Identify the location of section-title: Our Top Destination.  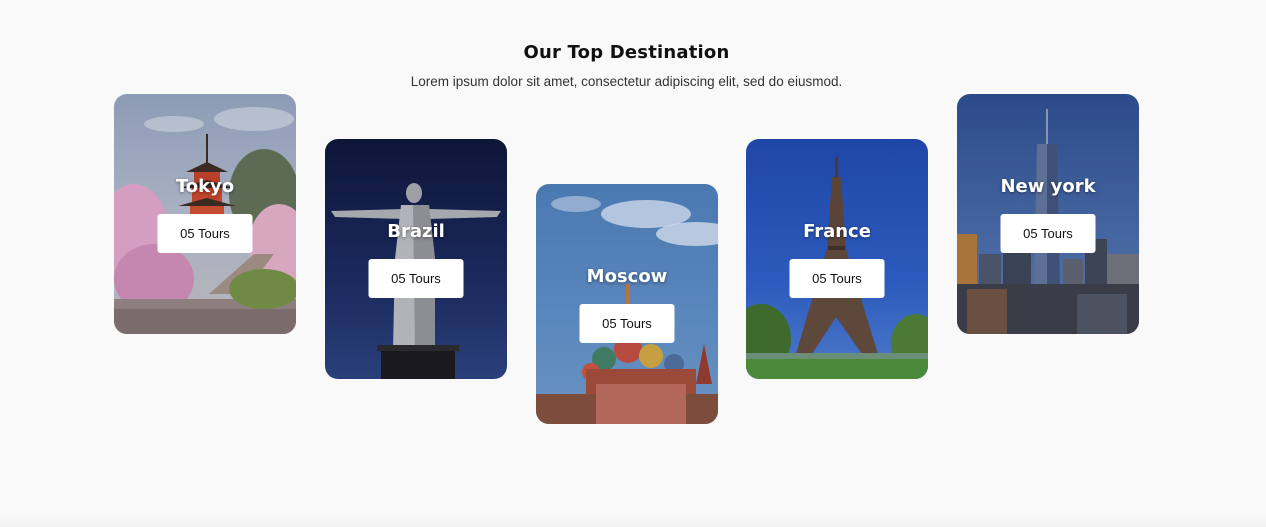
(626, 52).